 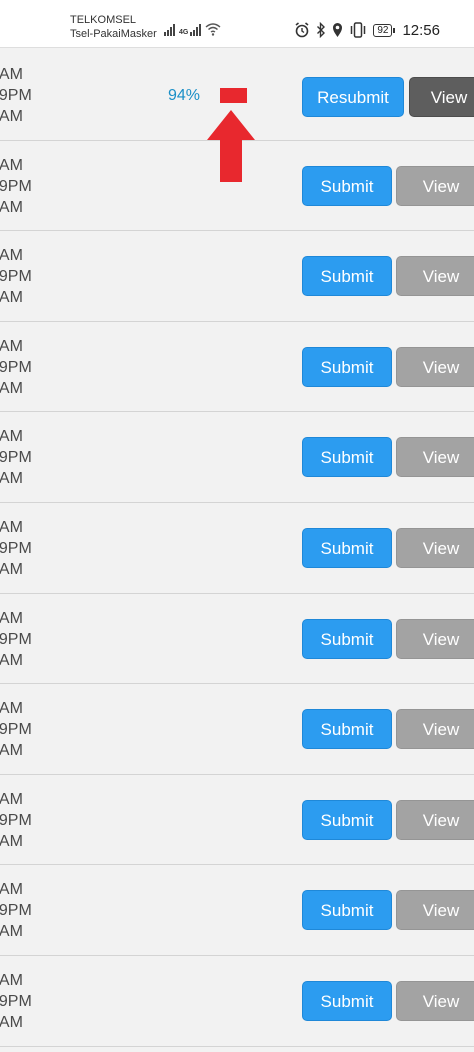 I want to click on time-info: 1AM 59PM 0AM, so click(x=16, y=639).